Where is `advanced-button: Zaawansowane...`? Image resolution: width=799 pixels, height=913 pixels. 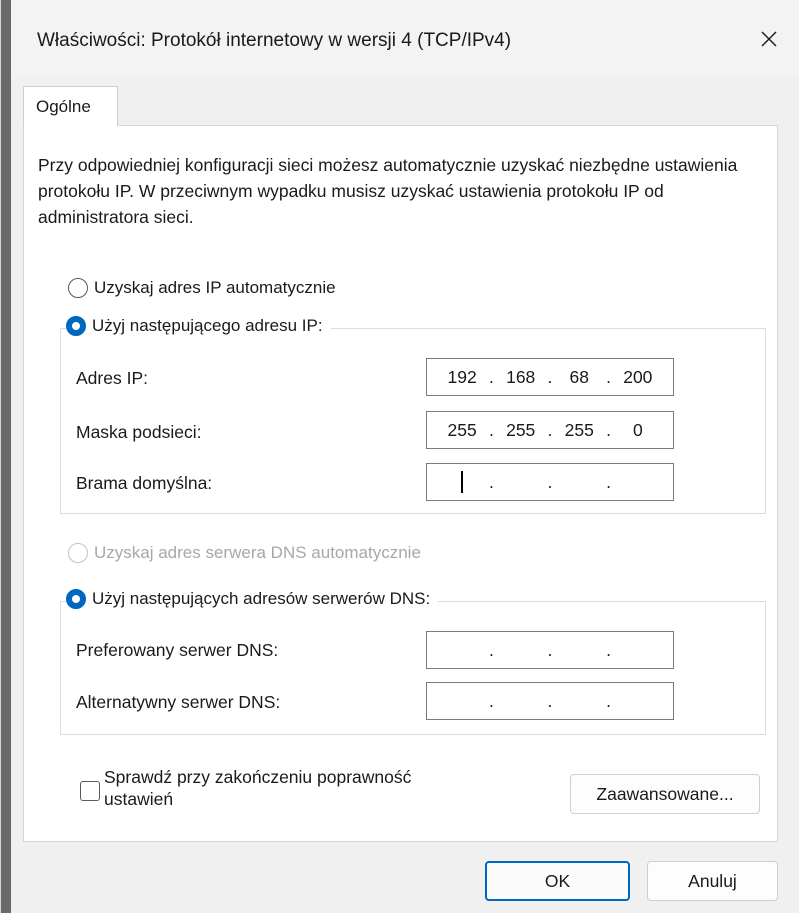 advanced-button: Zaawansowane... is located at coordinates (665, 794).